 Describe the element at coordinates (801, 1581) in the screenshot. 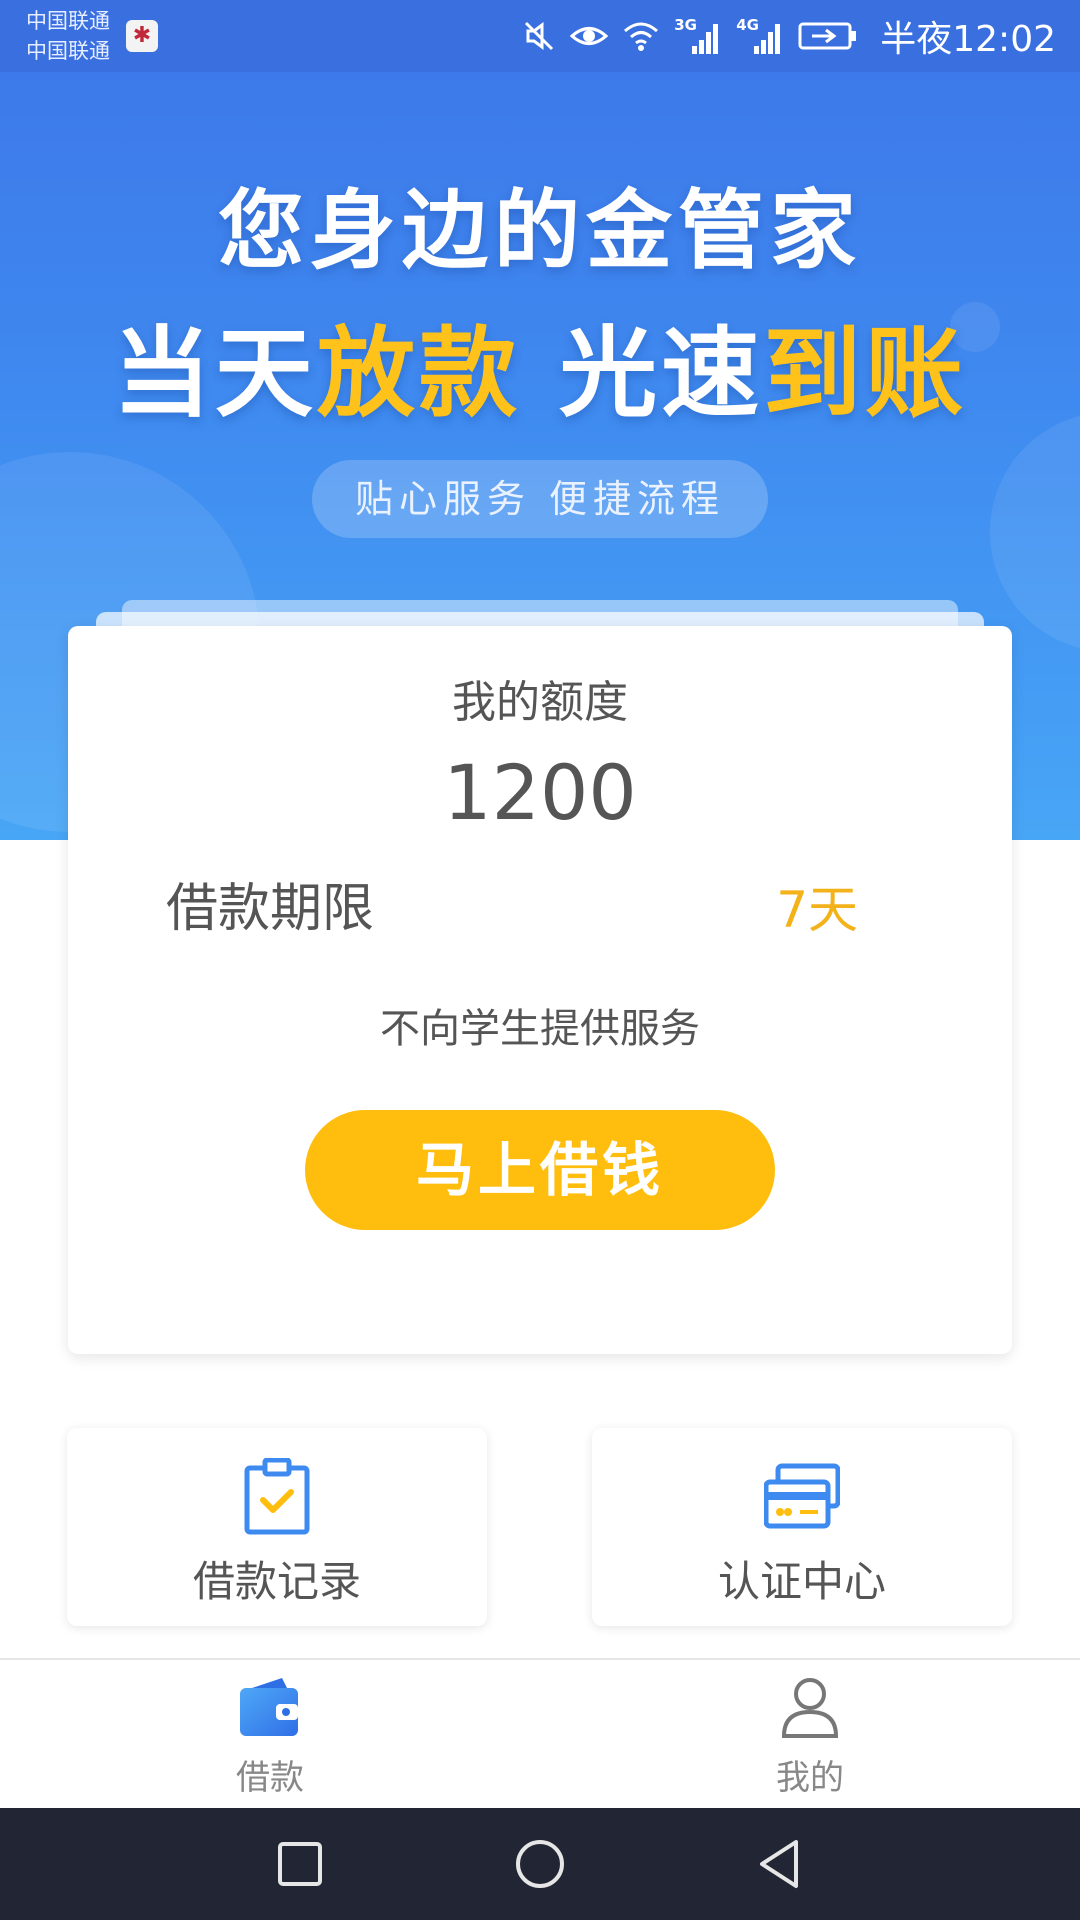

I see `verification-center-label: 认证中心` at that location.